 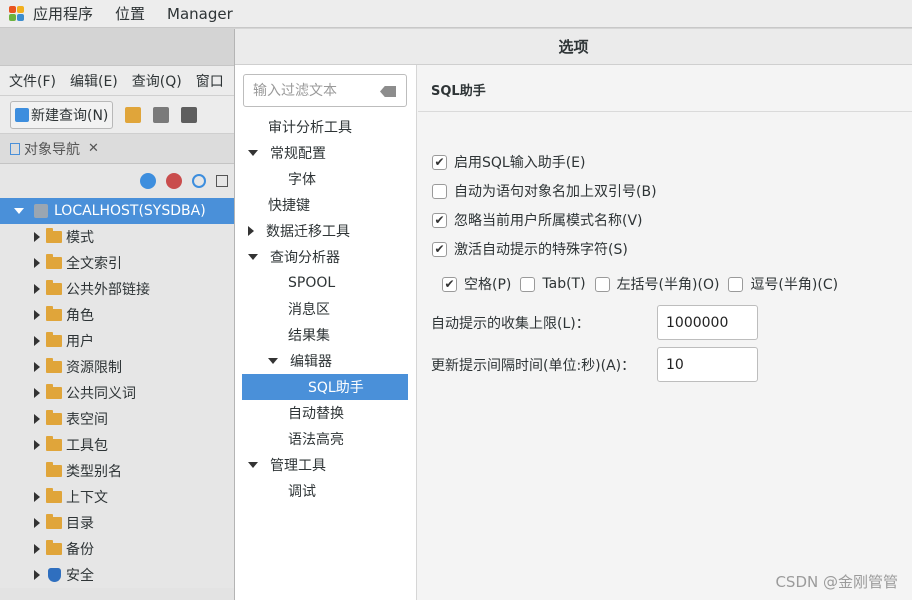 I want to click on close-icon: ✕, so click(x=93, y=148).